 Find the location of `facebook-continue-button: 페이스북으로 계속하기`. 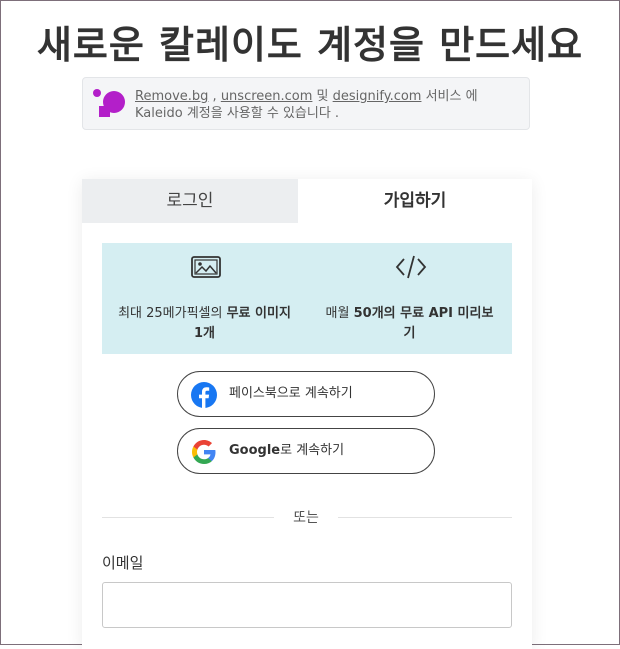

facebook-continue-button: 페이스북으로 계속하기 is located at coordinates (306, 394).